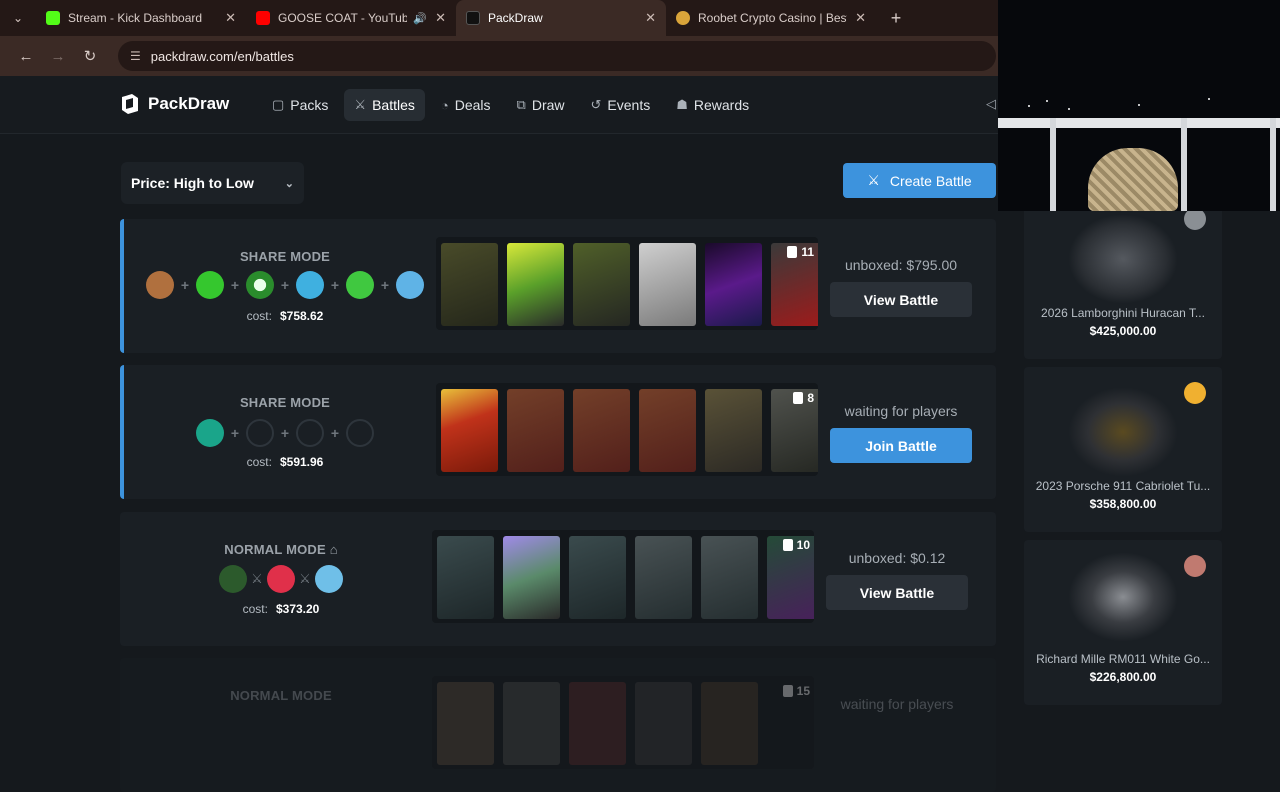 The image size is (1280, 792). What do you see at coordinates (627, 429) in the screenshot?
I see `pack-strip: 8` at bounding box center [627, 429].